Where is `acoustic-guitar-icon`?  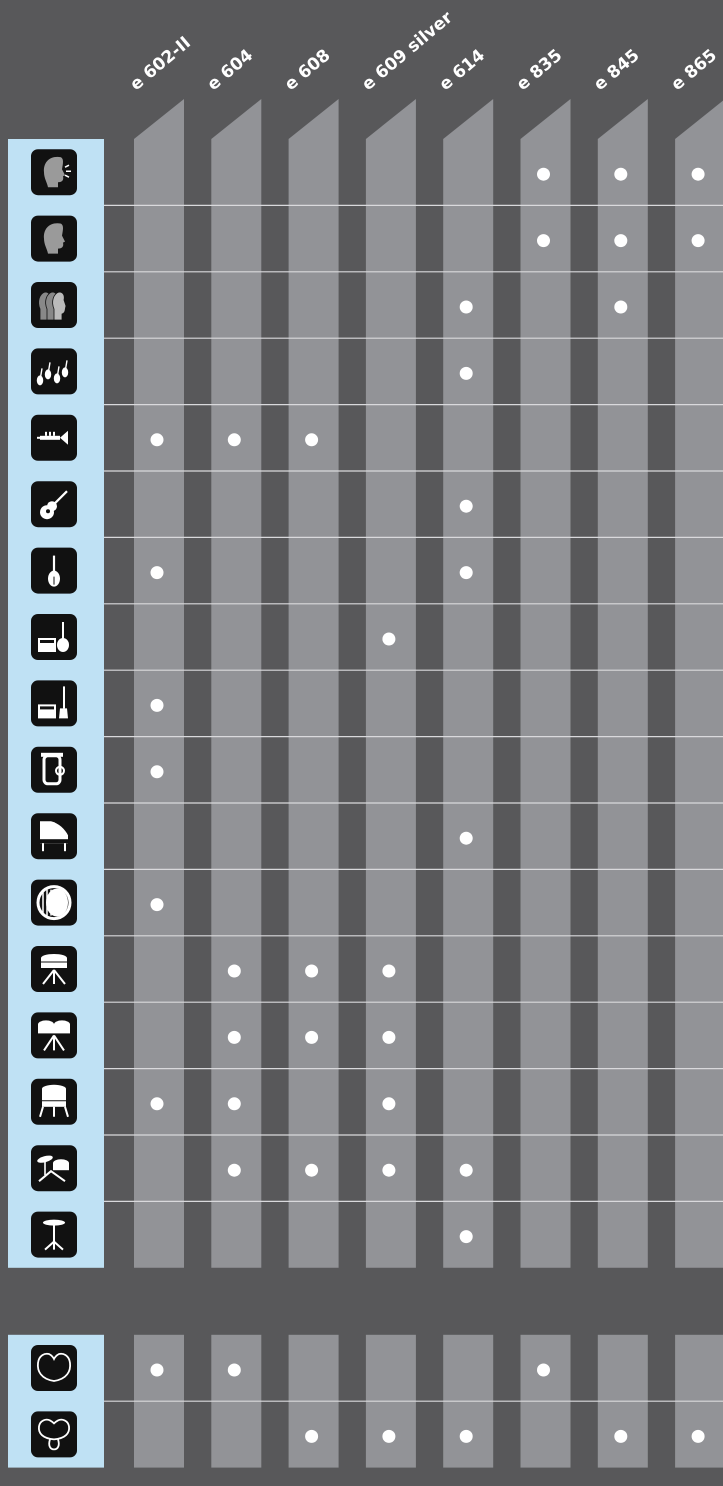
acoustic-guitar-icon is located at coordinates (54, 504).